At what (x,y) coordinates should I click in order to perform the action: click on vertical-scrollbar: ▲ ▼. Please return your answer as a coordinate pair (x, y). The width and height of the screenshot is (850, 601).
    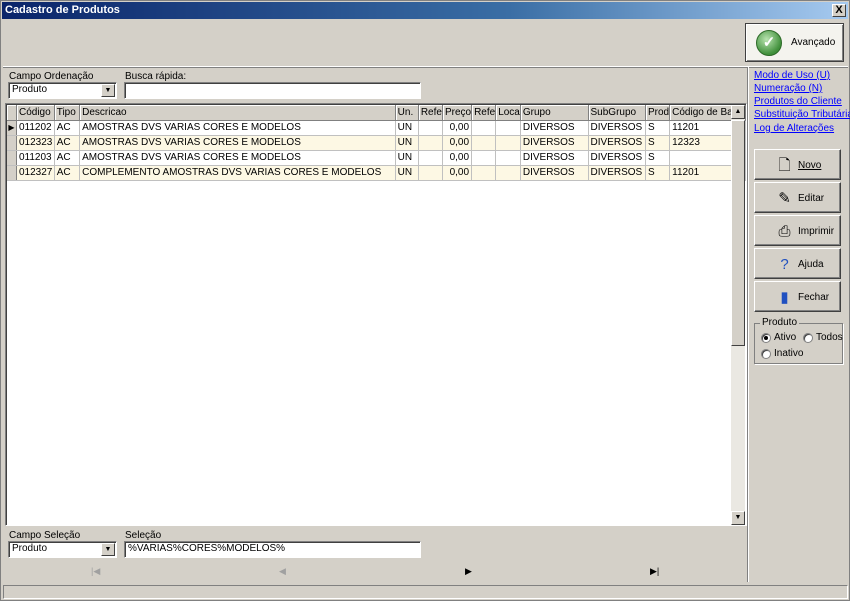
    Looking at the image, I should click on (738, 315).